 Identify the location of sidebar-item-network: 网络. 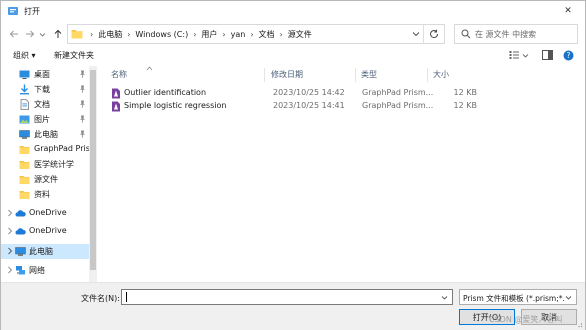
(45, 270).